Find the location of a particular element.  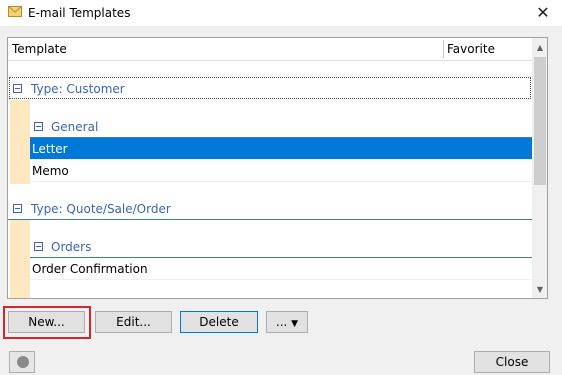

status-button is located at coordinates (22, 362).